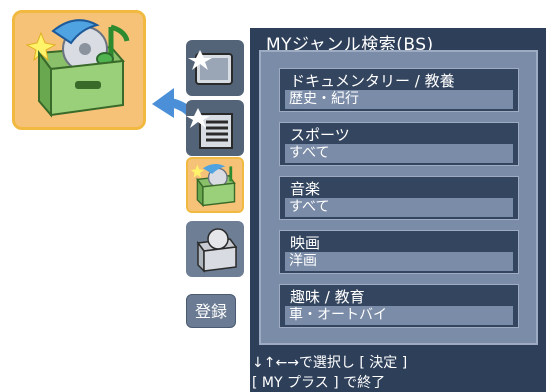 This screenshot has width=546, height=392. I want to click on genre-item: スポーツ すべて, so click(399, 144).